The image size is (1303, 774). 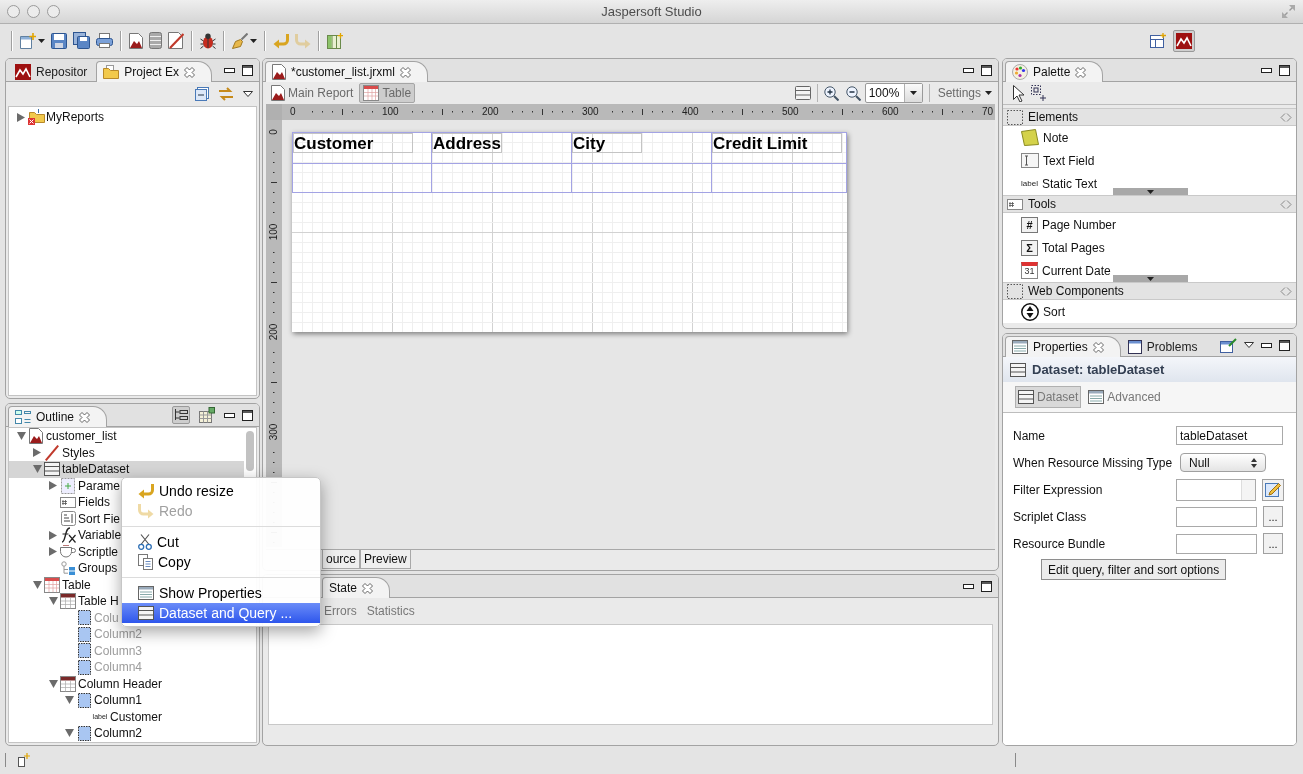 I want to click on panel-tab: State, so click(x=356, y=587).